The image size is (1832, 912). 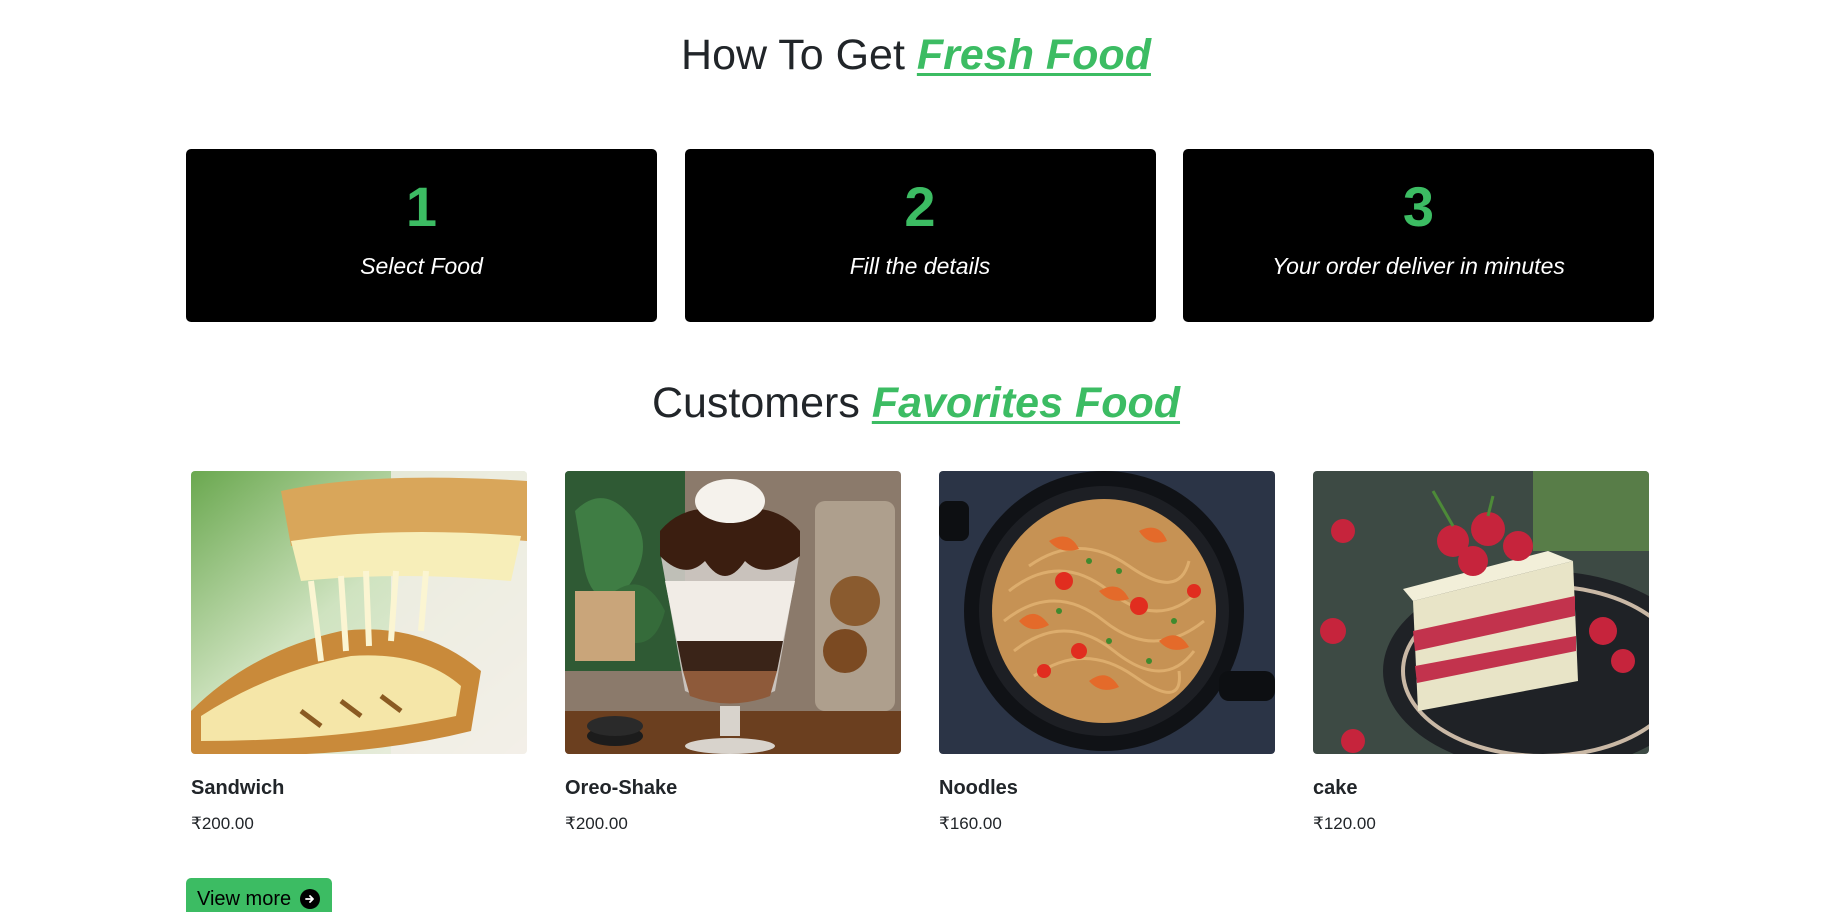 What do you see at coordinates (1335, 788) in the screenshot?
I see `product-name: cake` at bounding box center [1335, 788].